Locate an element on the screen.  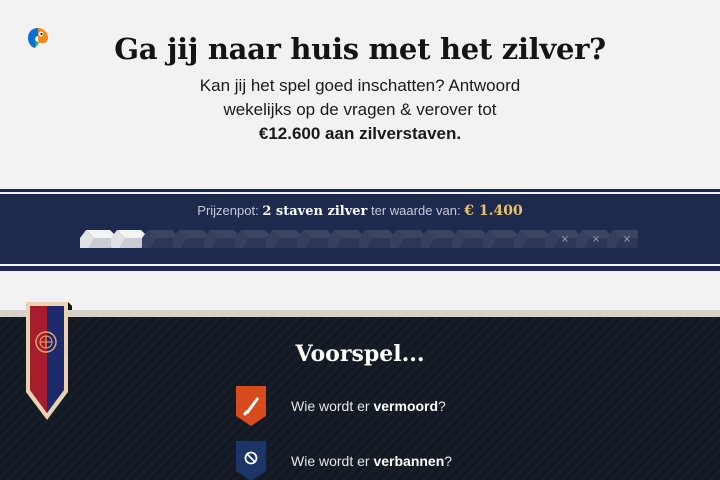
question-murdered-text: Wie wordt er vermoord? is located at coordinates (368, 406).